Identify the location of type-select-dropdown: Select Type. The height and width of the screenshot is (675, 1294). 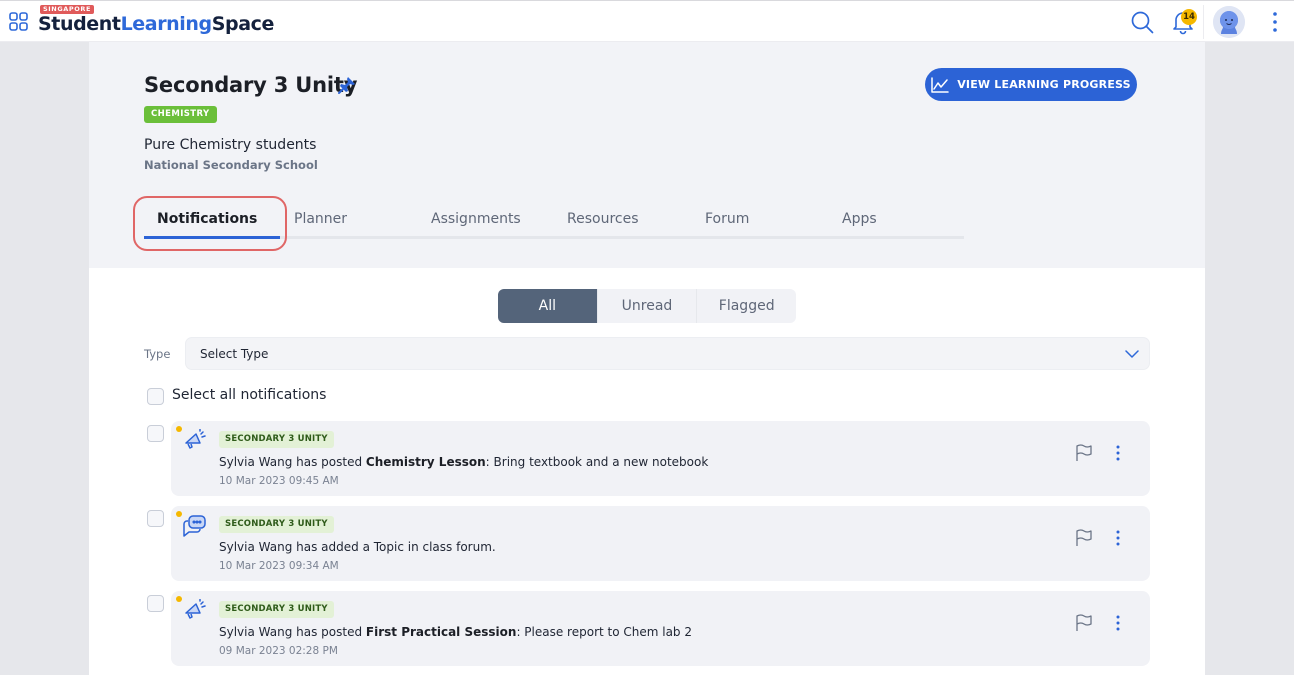
(667, 353).